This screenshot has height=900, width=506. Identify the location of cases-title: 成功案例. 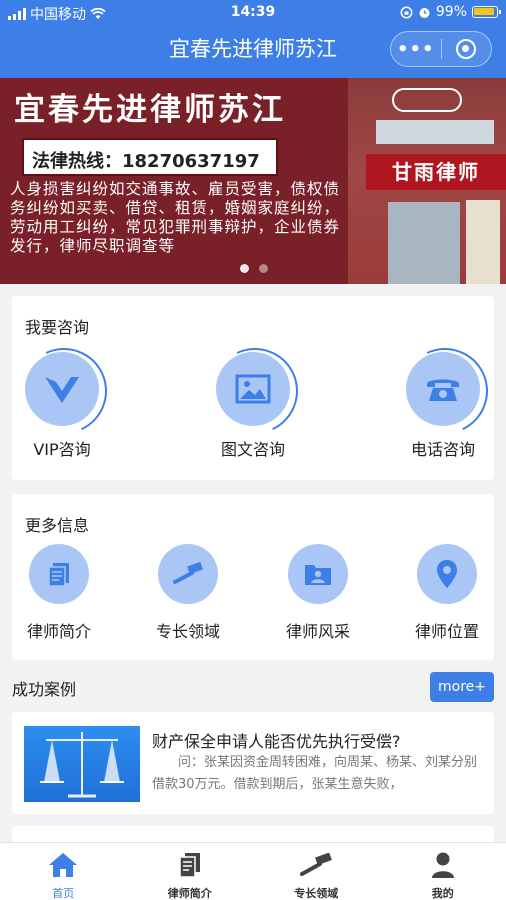
(44, 689).